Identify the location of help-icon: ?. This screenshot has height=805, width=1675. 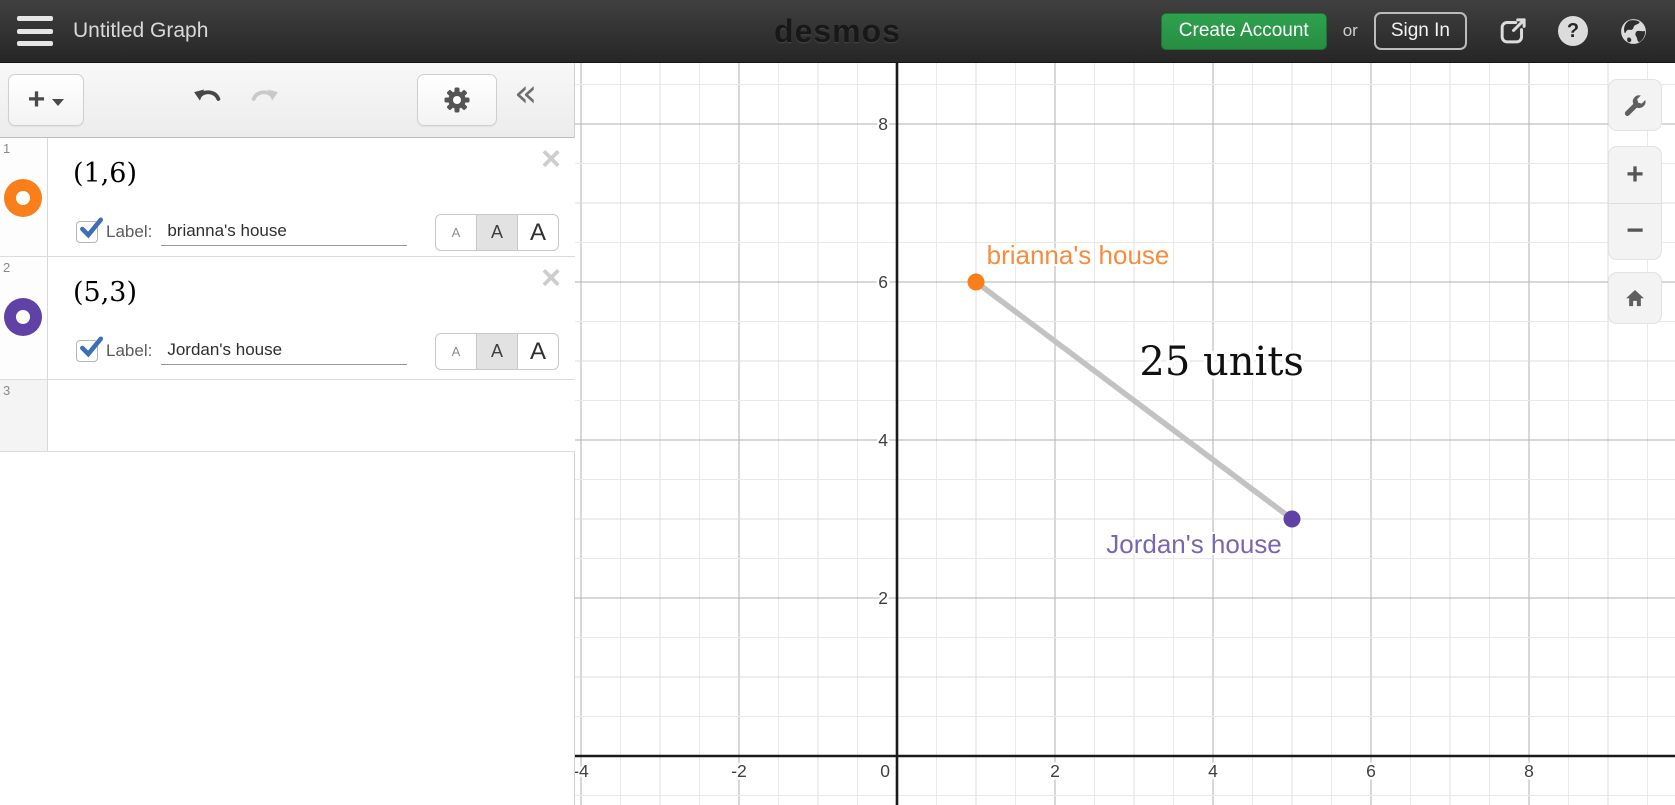
(1573, 31).